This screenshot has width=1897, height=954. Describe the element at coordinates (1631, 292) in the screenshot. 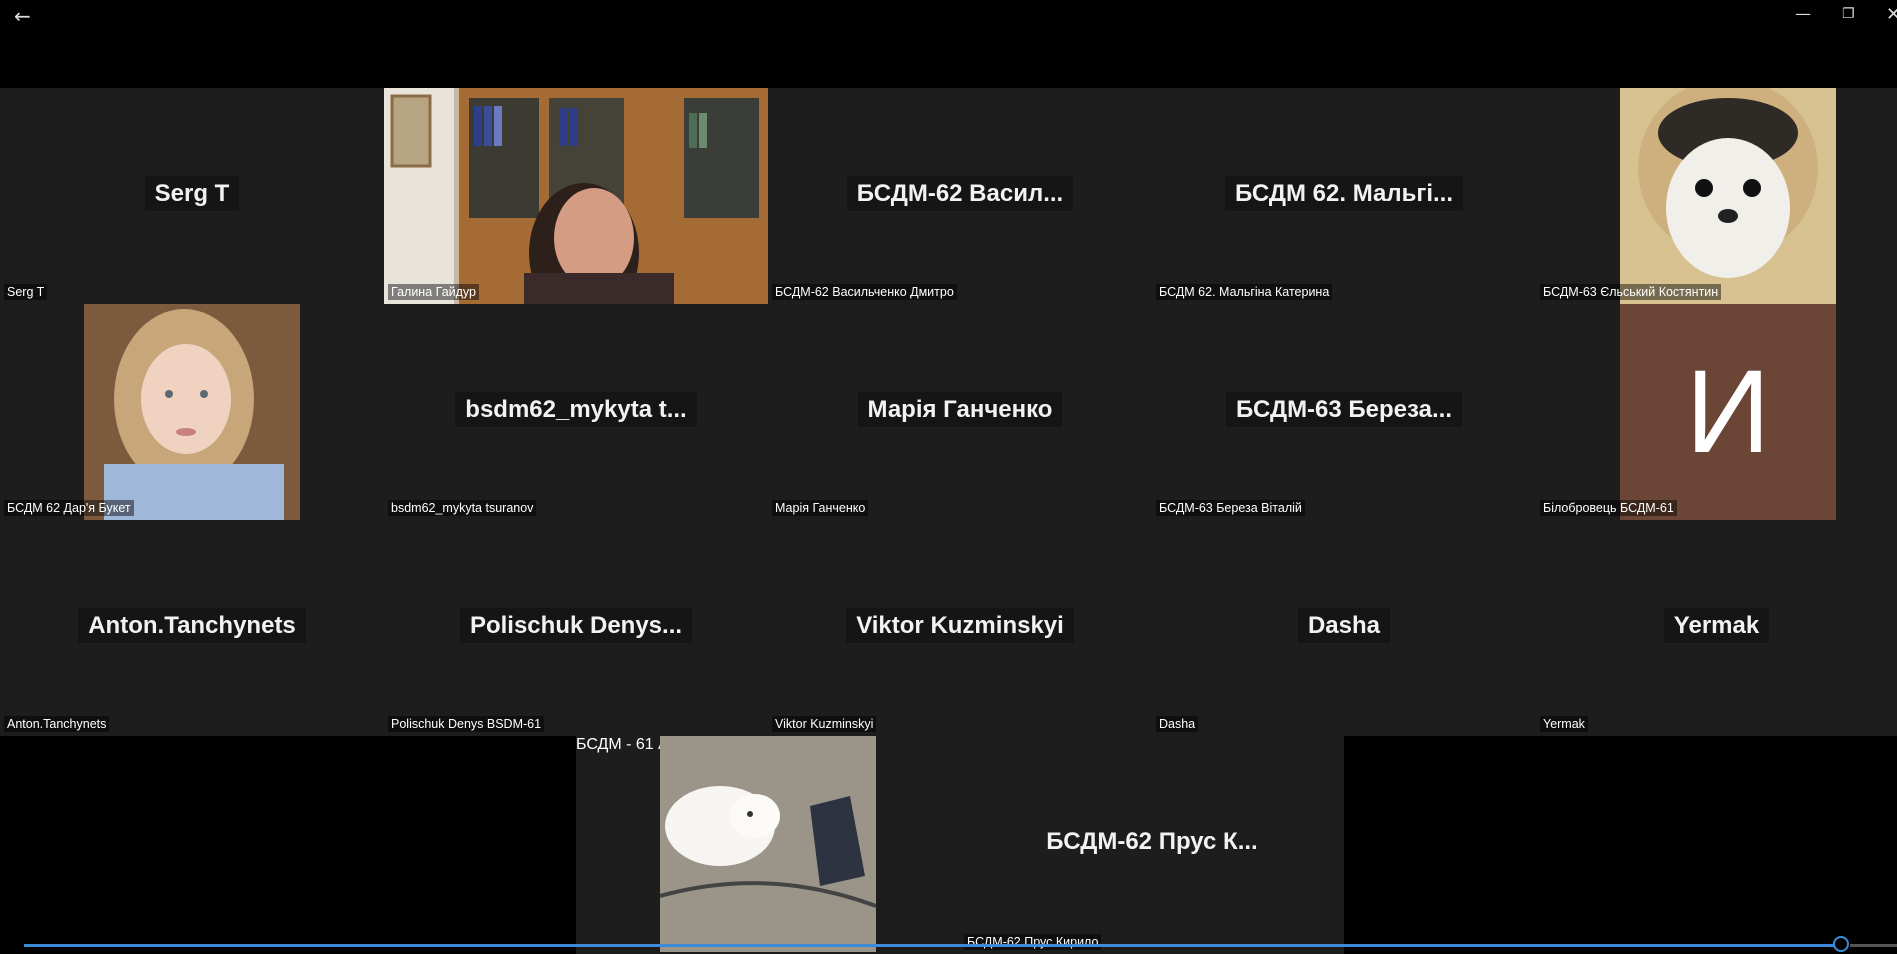

I see `participant-label: БСДМ-63 Єльський Костянтин` at that location.